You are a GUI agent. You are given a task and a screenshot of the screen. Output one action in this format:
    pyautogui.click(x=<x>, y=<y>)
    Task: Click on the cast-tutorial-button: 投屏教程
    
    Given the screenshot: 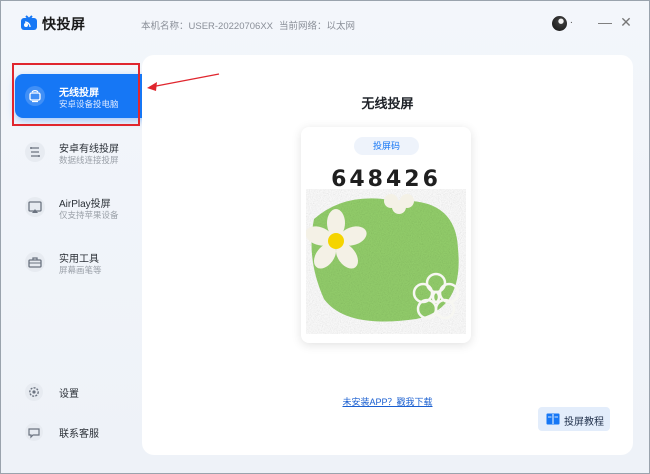 What is the action you would take?
    pyautogui.click(x=574, y=419)
    